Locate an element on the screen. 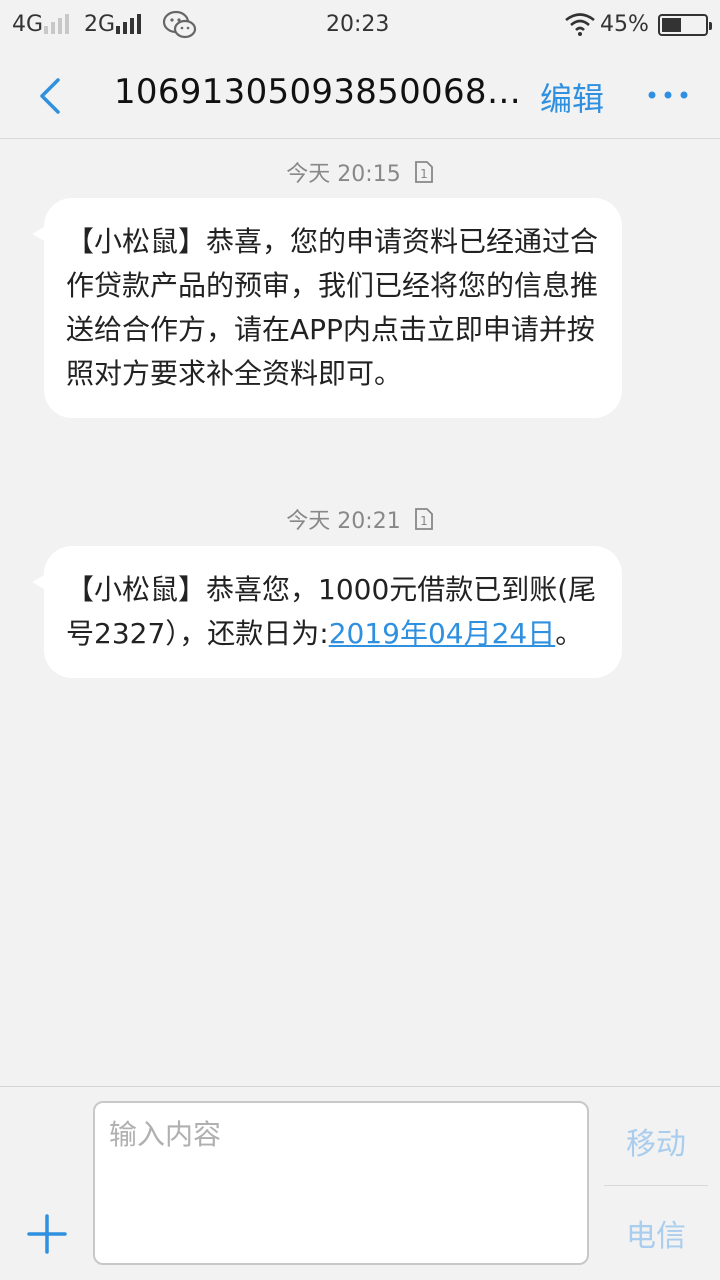 This screenshot has width=720, height=1280. conversation-header: 1069130509385006880 编辑 is located at coordinates (360, 95).